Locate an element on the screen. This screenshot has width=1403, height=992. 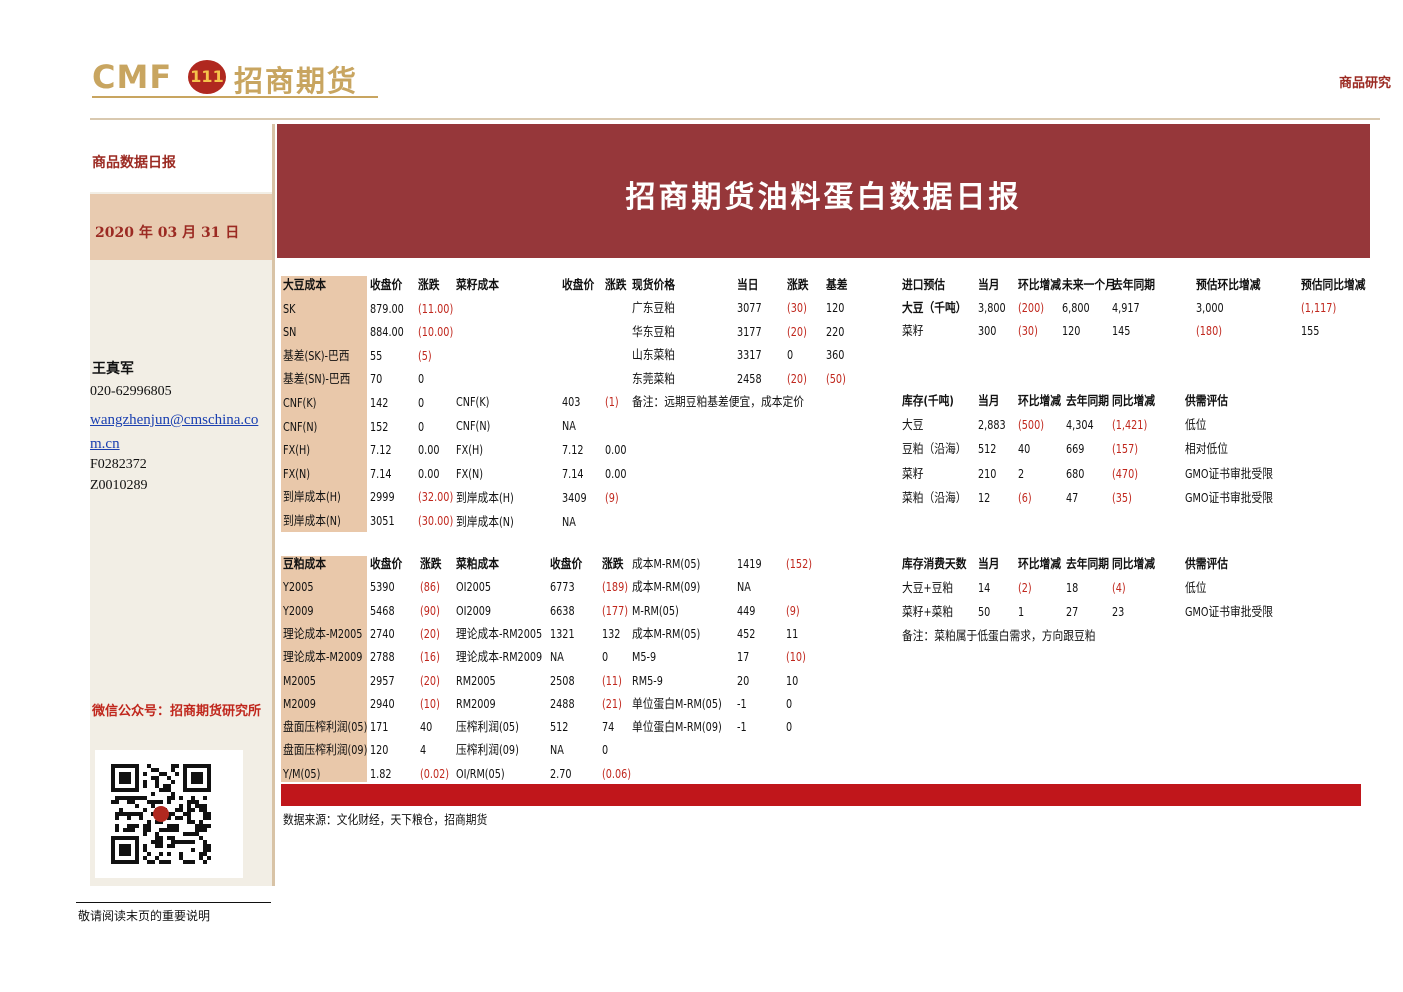
spreads-cell: 成本M-RM(09) is located at coordinates (666, 587).